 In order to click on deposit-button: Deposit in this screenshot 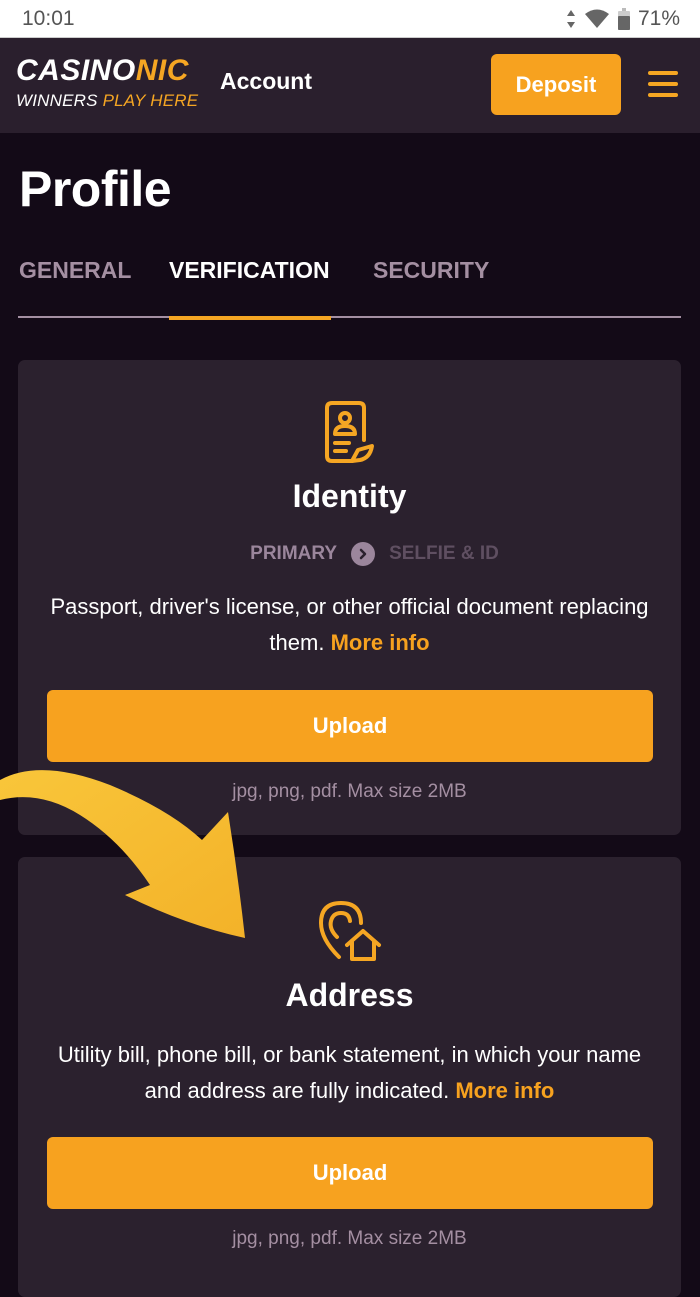, I will do `click(556, 84)`.